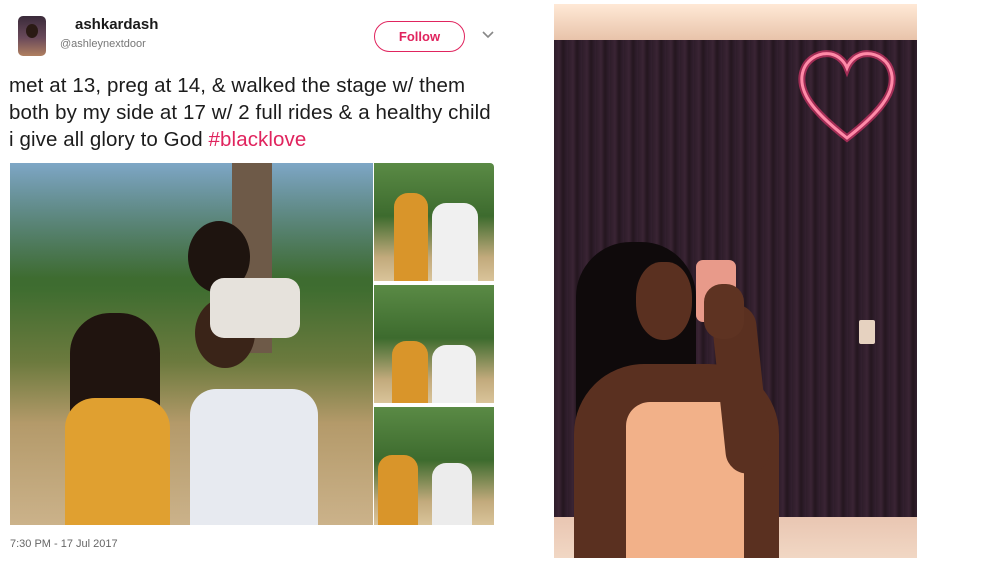 The image size is (1000, 562). I want to click on tweet-timestamp: 7:30 PM - 17 Jul 2017, so click(64, 544).